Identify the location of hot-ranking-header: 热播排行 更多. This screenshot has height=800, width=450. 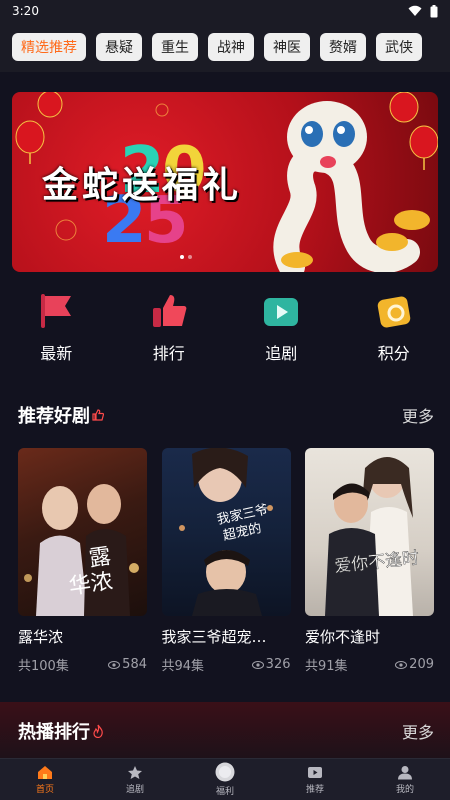
(226, 731).